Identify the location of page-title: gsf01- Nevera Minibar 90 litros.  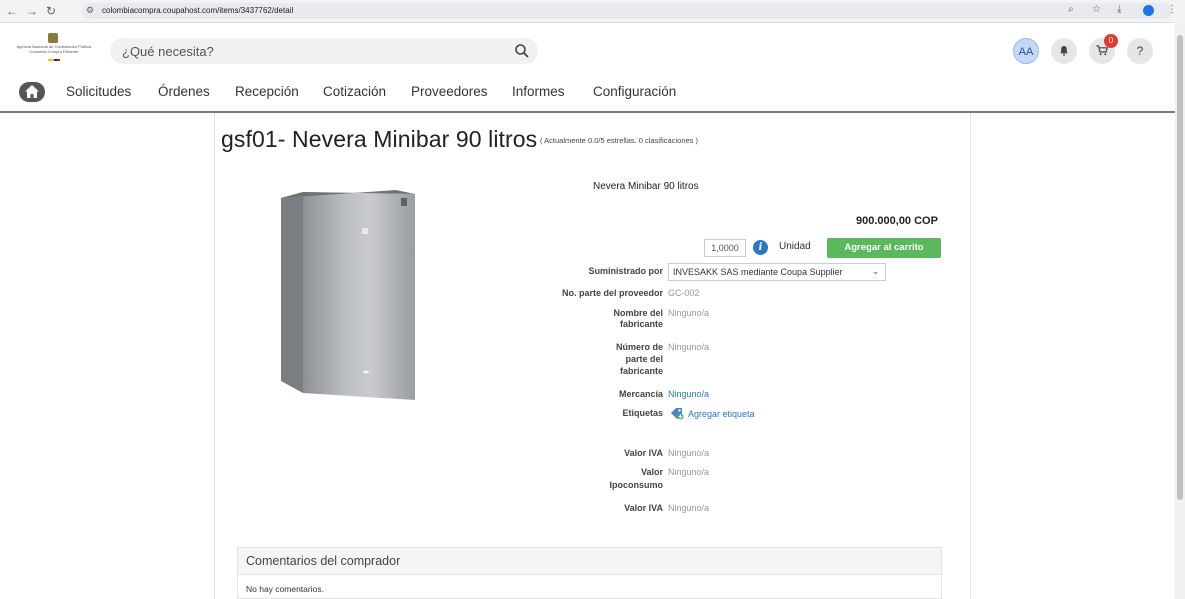
(379, 139).